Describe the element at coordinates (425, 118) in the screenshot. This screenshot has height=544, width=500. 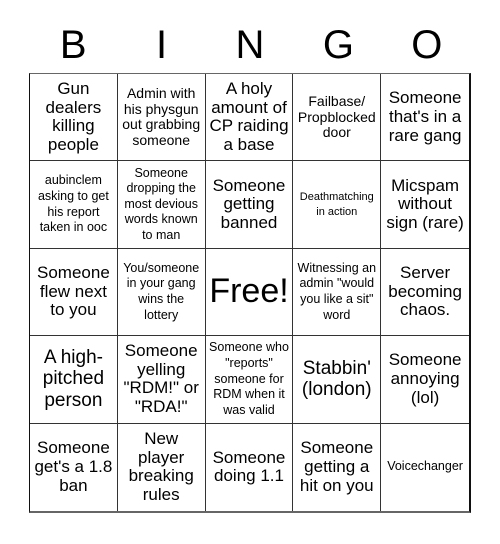
I see `bingo-cell: Someone that's in a rare gang` at that location.